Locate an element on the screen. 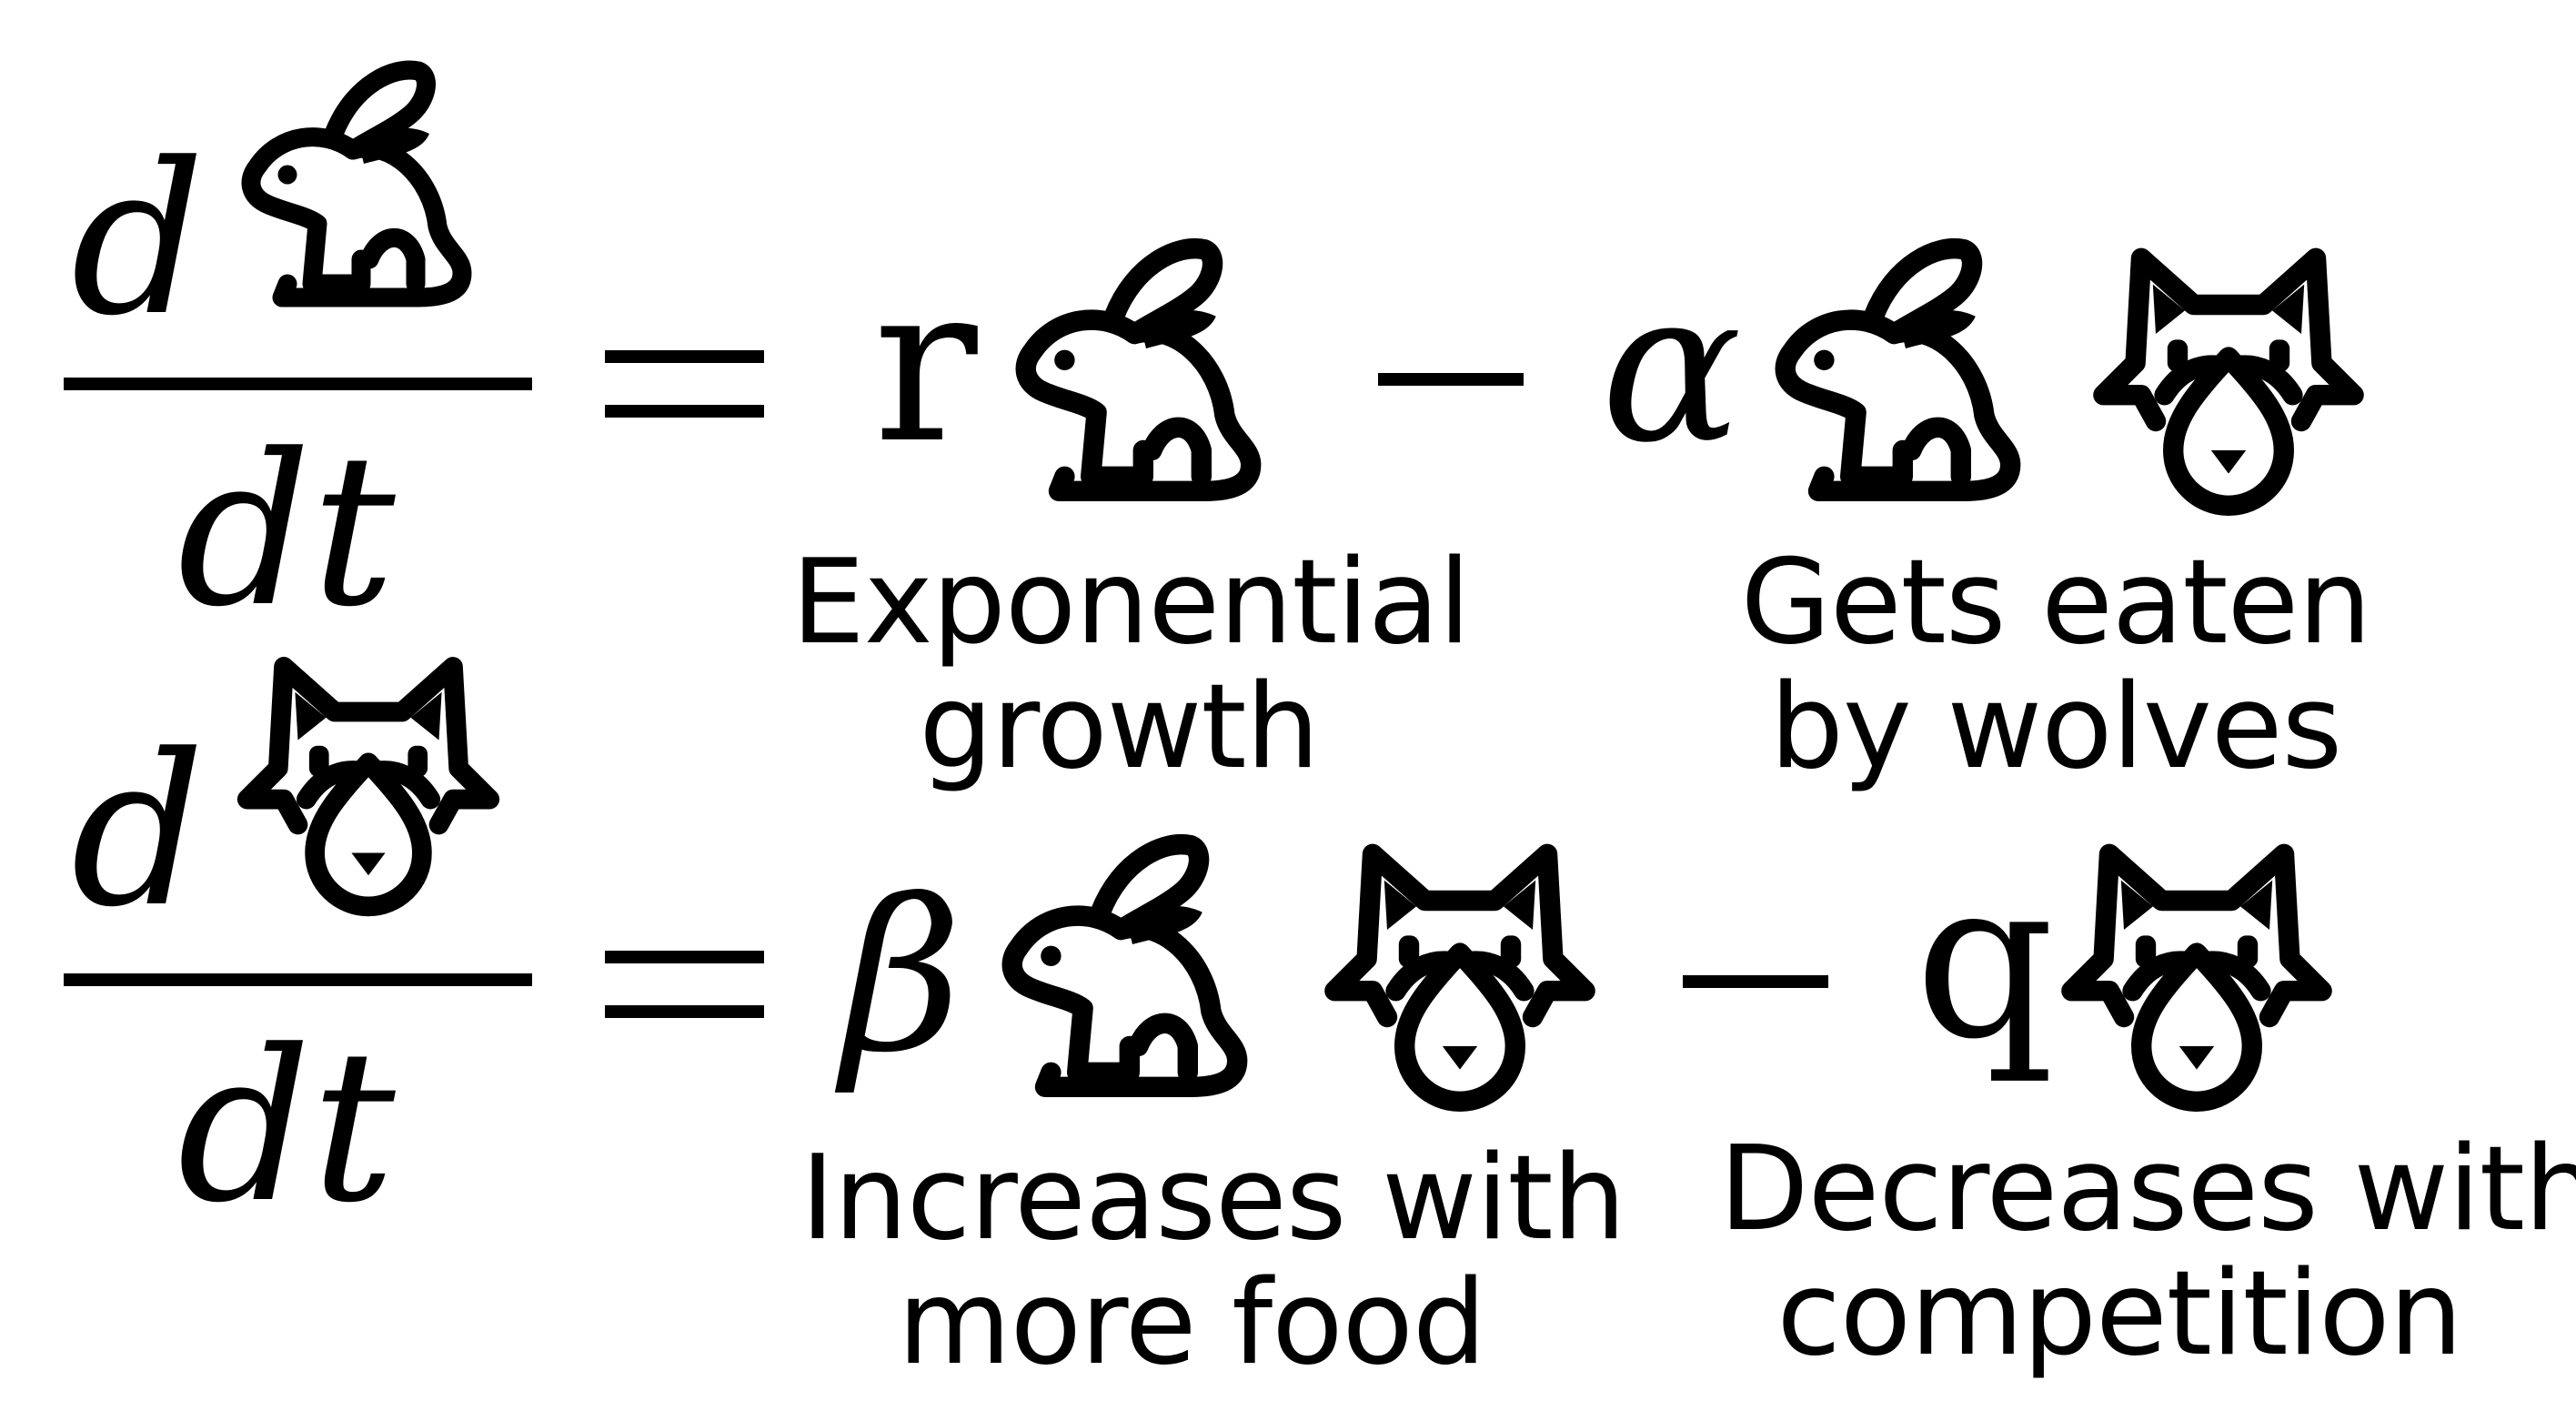 The width and height of the screenshot is (2576, 1421). eq1-coeff-alpha: α is located at coordinates (1672, 368).